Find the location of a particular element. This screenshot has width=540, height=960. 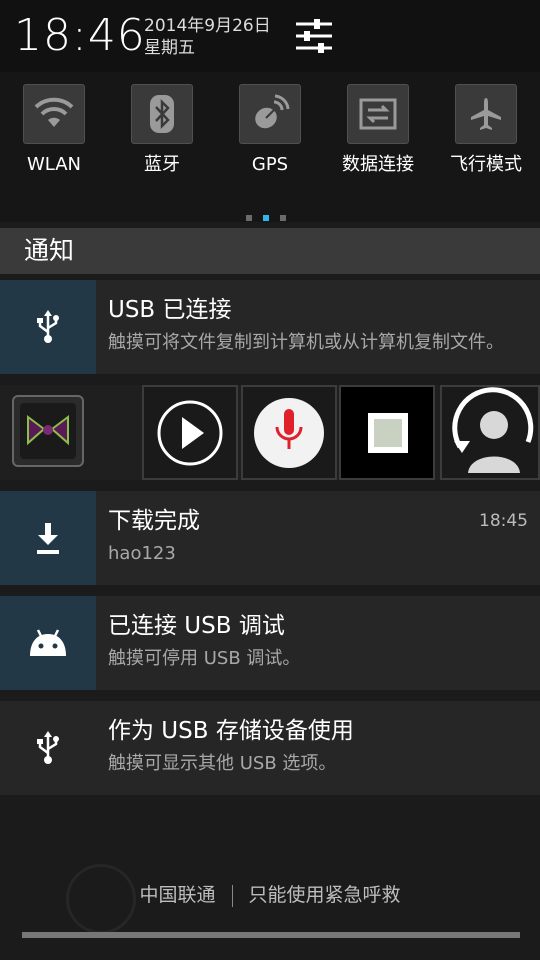

notification-usb-connected: USB 已连接 触摸可将文件复制到计算机或从计算机复制文件。 is located at coordinates (270, 327).